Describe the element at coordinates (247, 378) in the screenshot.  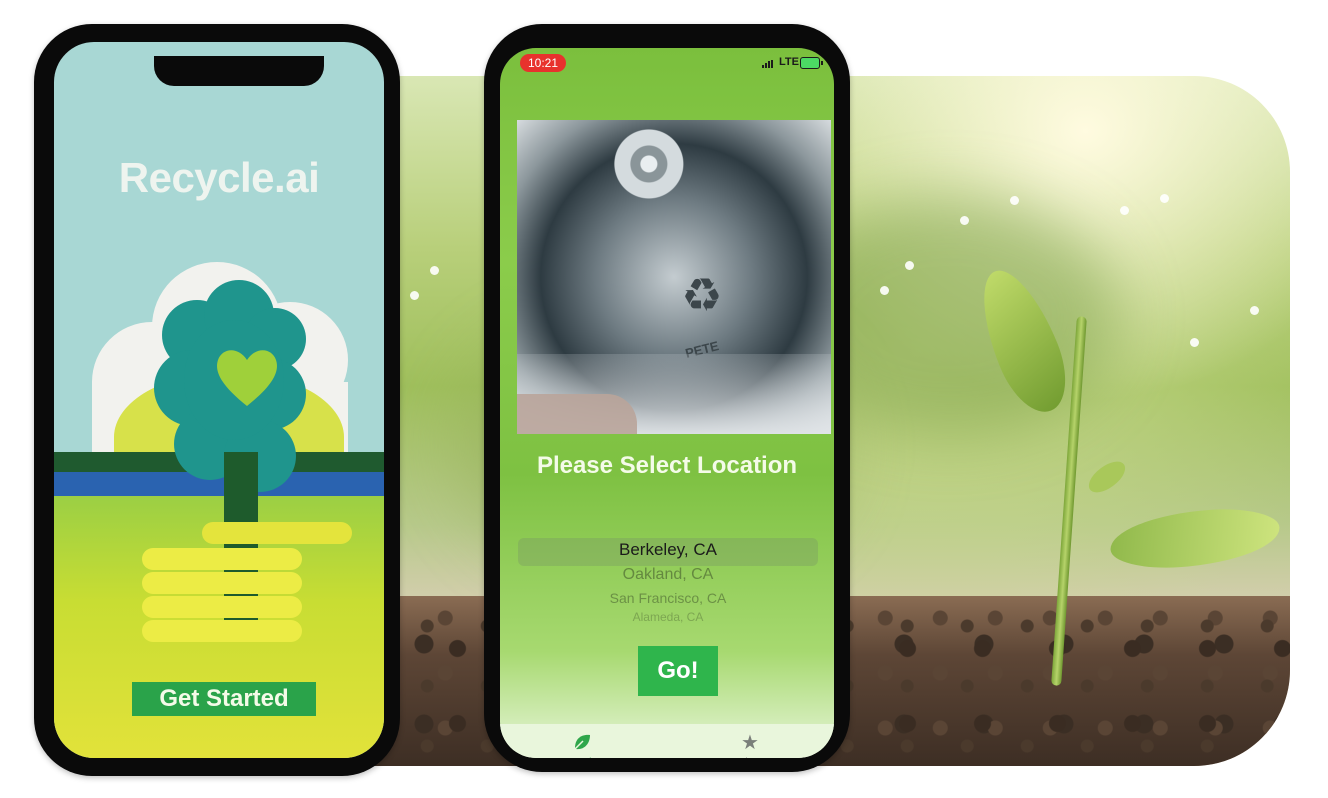
I see `heart-icon` at that location.